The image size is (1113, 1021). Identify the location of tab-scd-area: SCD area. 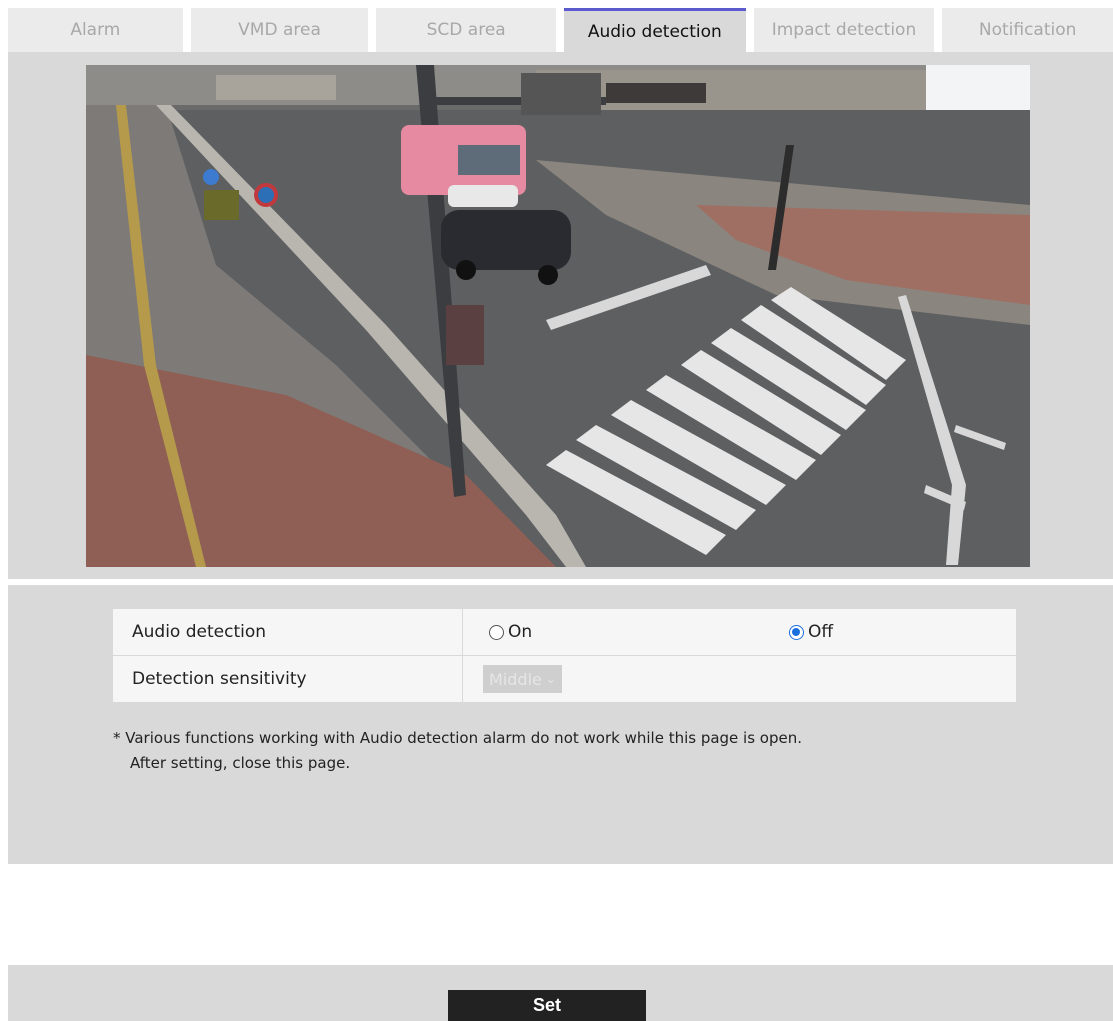
(466, 30).